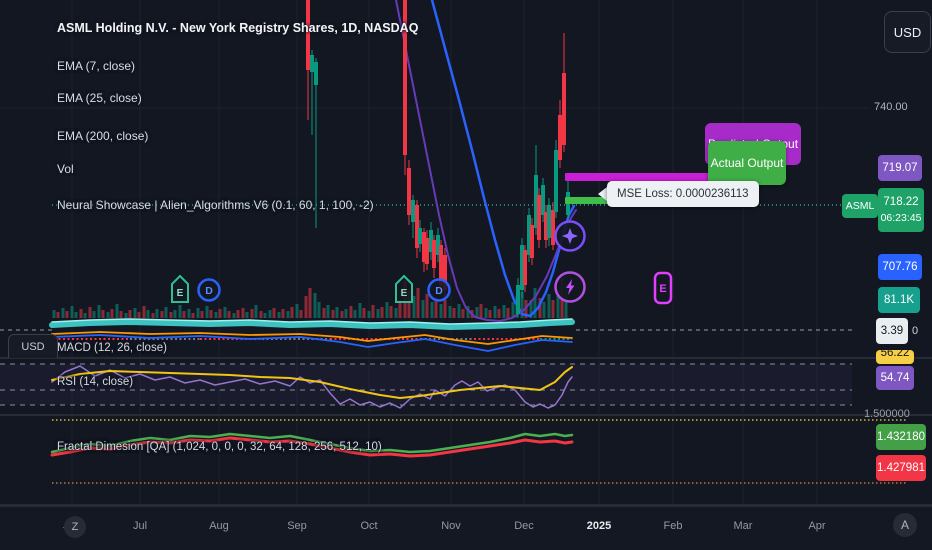 The height and width of the screenshot is (550, 932). I want to click on time-axis-label: Oct, so click(369, 526).